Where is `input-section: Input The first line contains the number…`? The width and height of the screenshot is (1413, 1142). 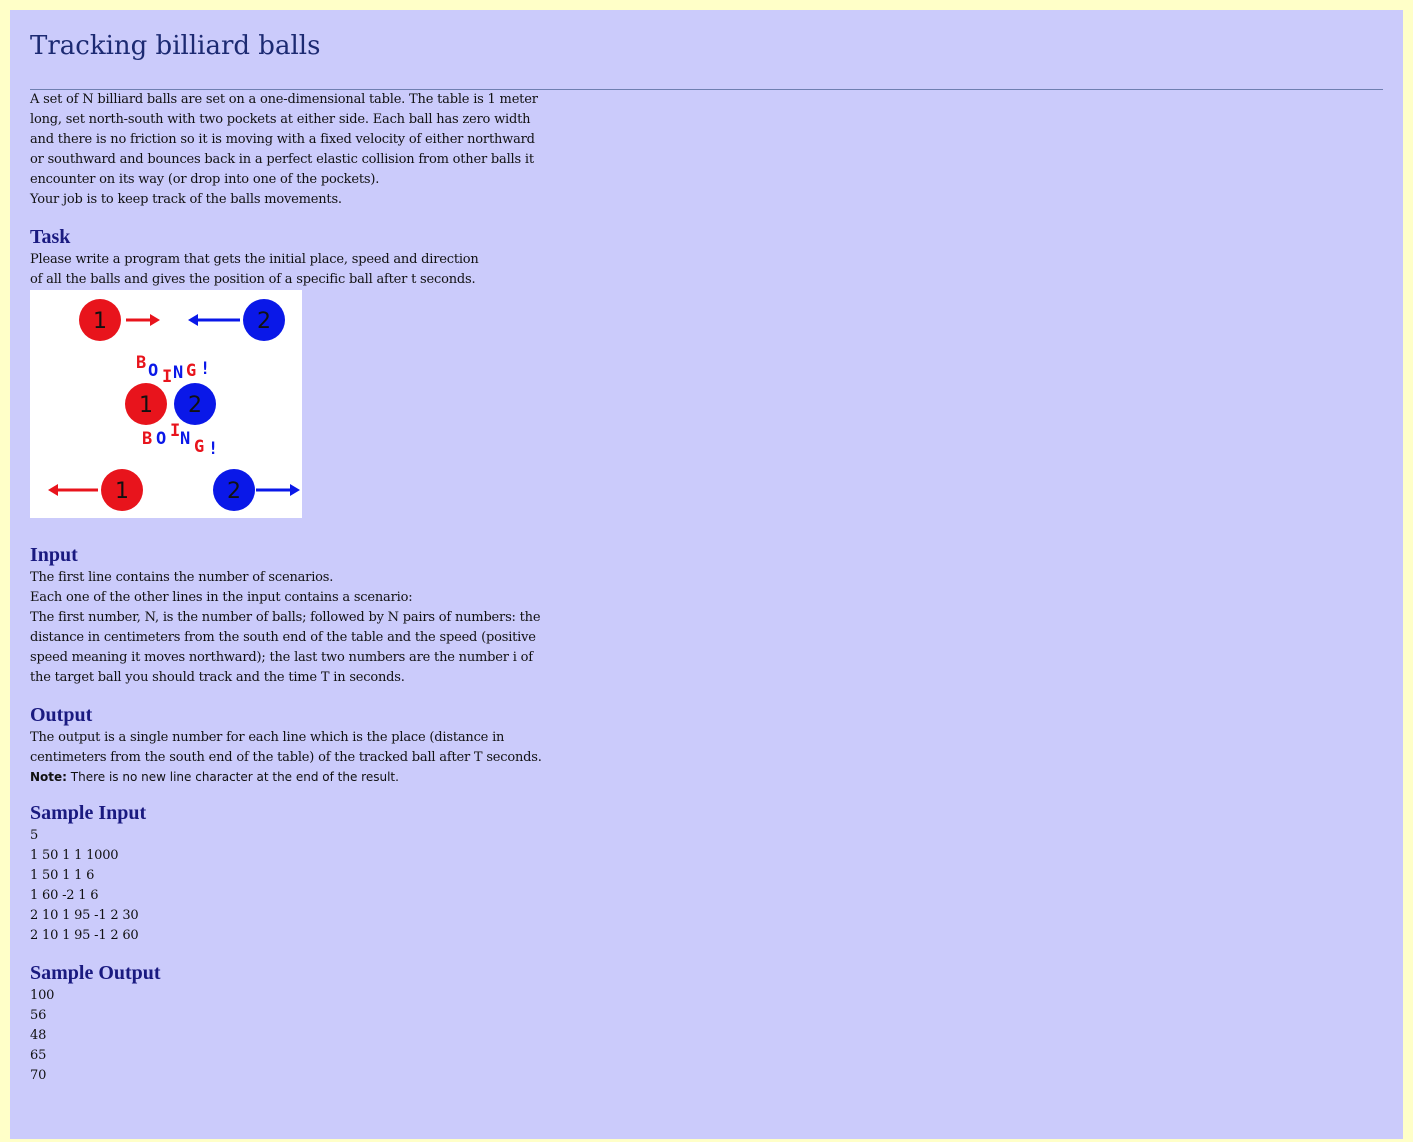 input-section: Input The first line contains the number… is located at coordinates (706, 615).